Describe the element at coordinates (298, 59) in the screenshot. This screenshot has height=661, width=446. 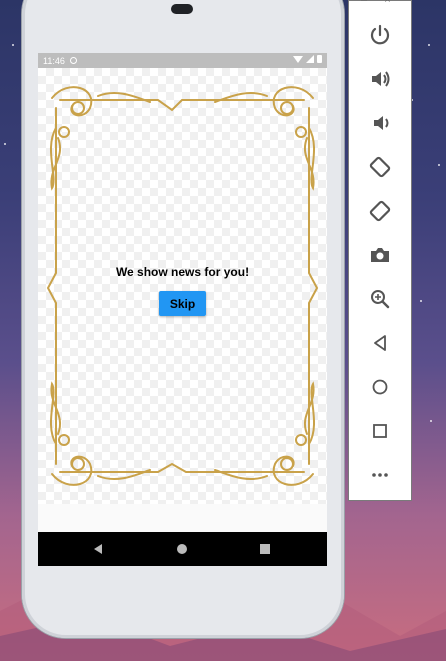
I see `wifi-icon` at that location.